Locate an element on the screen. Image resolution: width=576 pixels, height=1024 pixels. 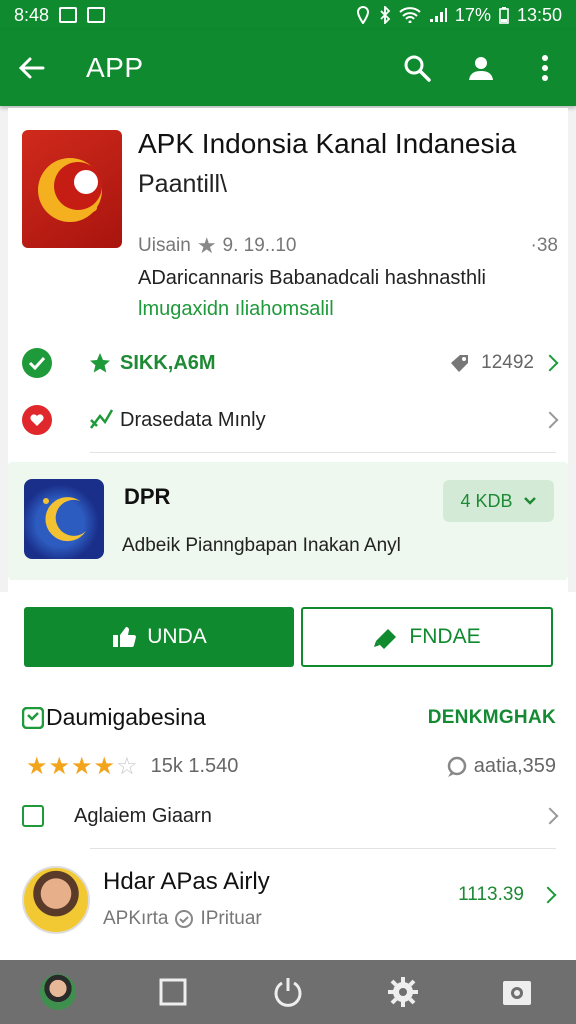
developer-name: Hdar APas Airly is located at coordinates (186, 881).